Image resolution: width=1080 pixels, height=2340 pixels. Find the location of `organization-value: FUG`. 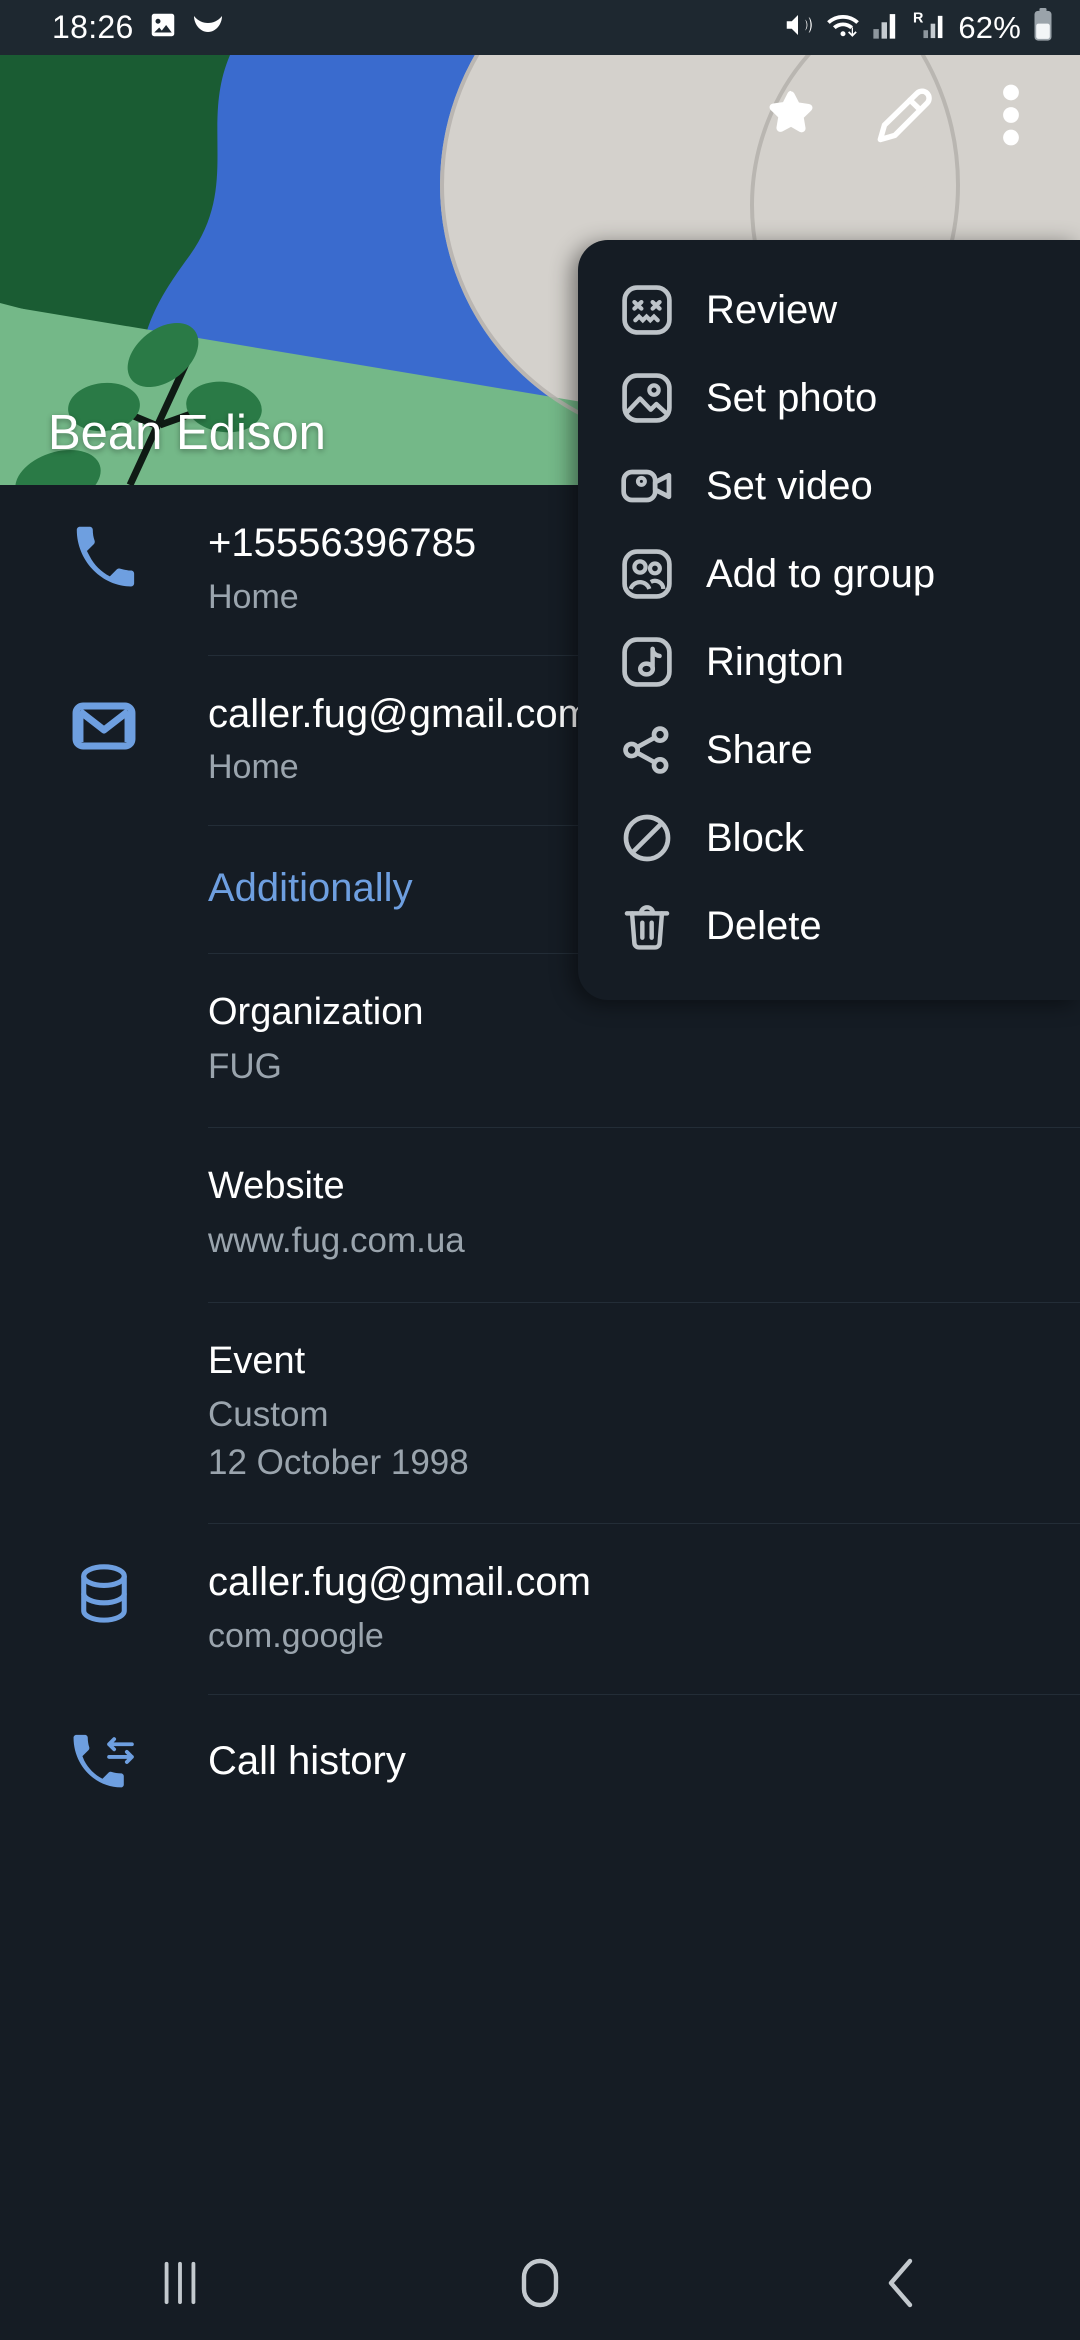

organization-value: FUG is located at coordinates (245, 1066).